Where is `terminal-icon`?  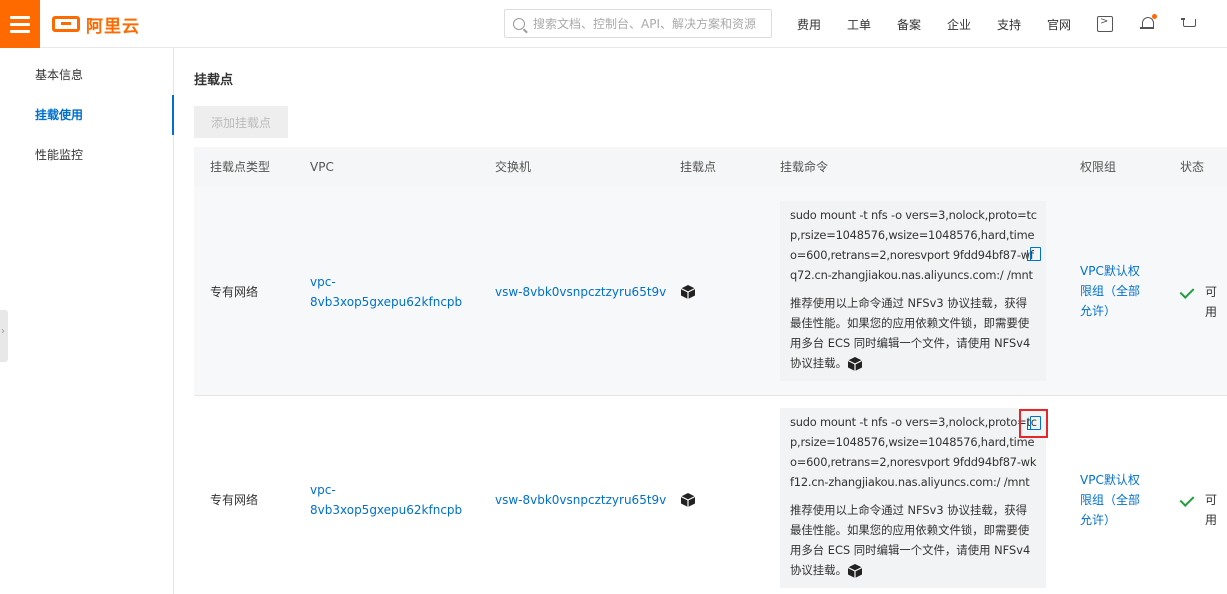
terminal-icon is located at coordinates (1105, 24).